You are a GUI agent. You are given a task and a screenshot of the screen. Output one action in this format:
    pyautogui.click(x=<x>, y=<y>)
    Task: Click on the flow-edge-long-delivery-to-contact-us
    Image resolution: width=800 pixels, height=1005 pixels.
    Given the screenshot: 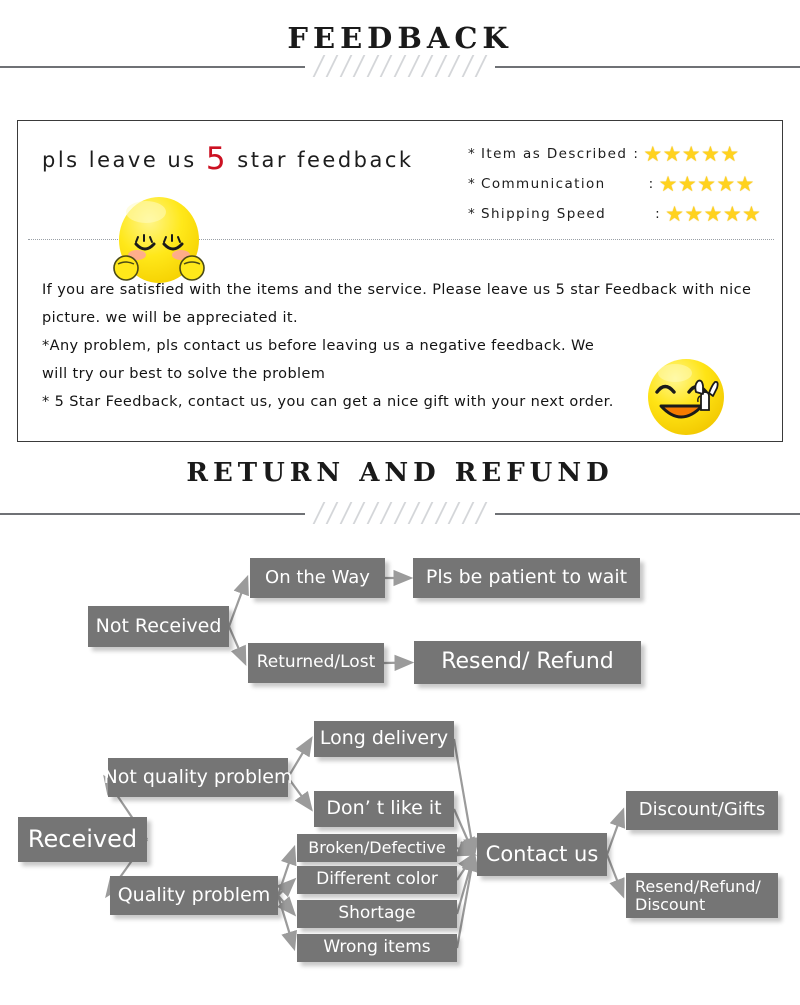 What is the action you would take?
    pyautogui.click(x=466, y=798)
    